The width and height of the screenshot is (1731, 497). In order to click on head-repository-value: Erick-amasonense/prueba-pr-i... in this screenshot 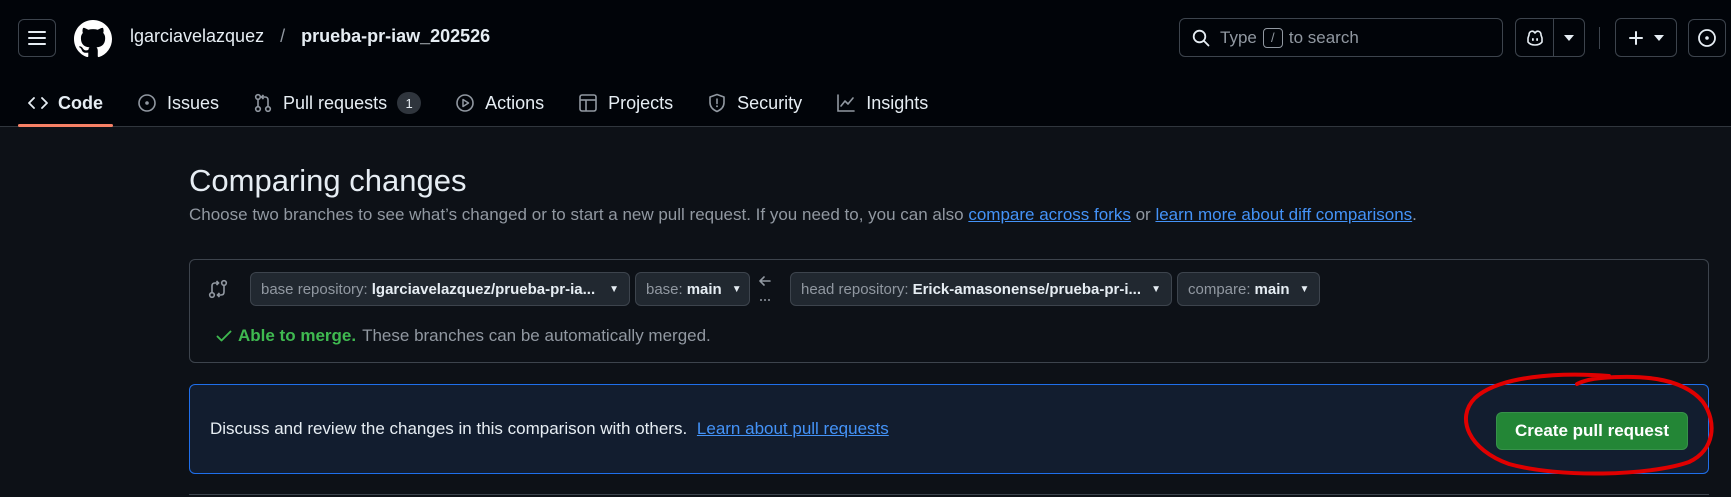, I will do `click(1026, 289)`.